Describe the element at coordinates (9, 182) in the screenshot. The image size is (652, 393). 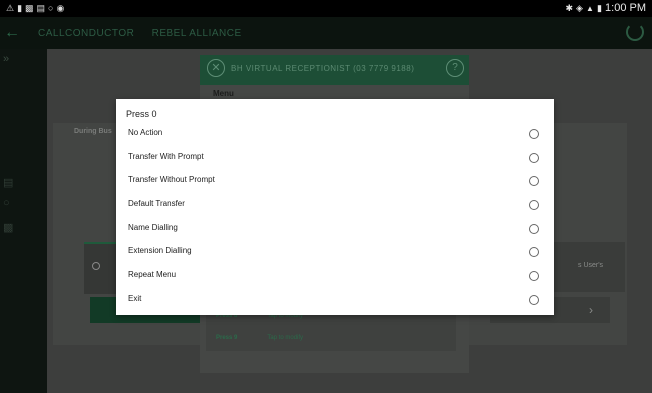
I see `rail-icon-1: ▤` at that location.